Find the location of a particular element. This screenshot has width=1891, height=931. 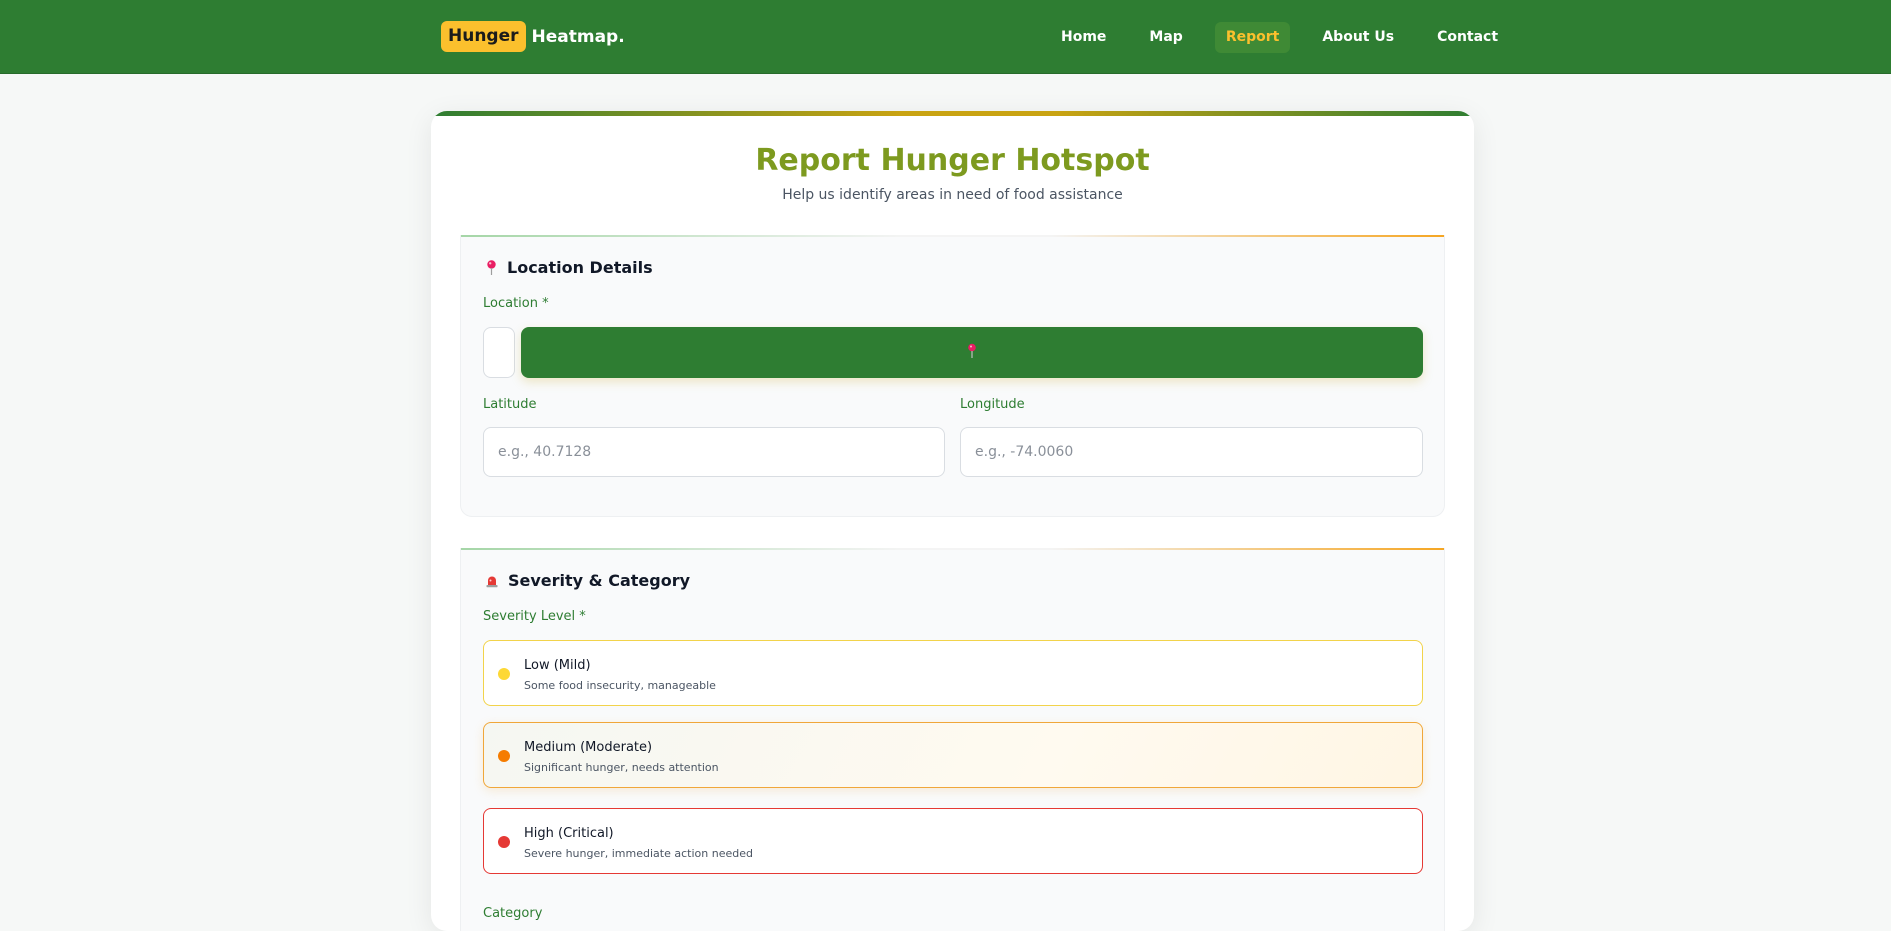

longitude-input is located at coordinates (1191, 452).